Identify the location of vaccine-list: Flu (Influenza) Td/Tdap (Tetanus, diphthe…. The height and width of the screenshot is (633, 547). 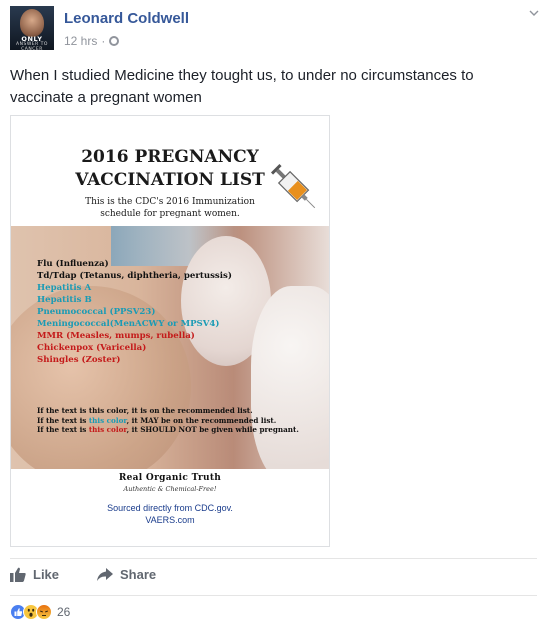
(134, 312).